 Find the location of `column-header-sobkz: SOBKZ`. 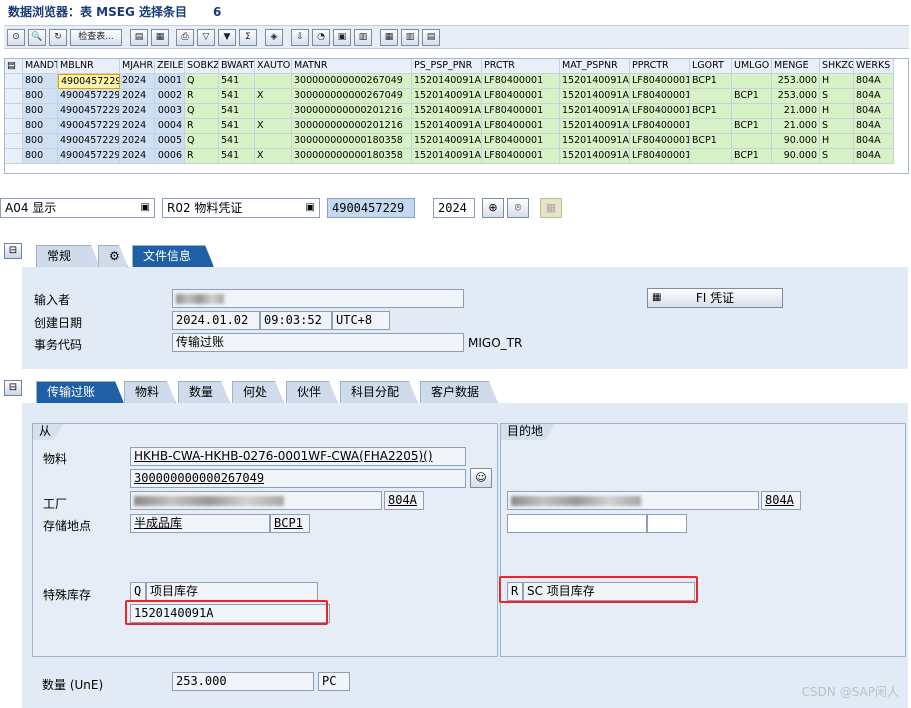

column-header-sobkz: SOBKZ is located at coordinates (202, 66).